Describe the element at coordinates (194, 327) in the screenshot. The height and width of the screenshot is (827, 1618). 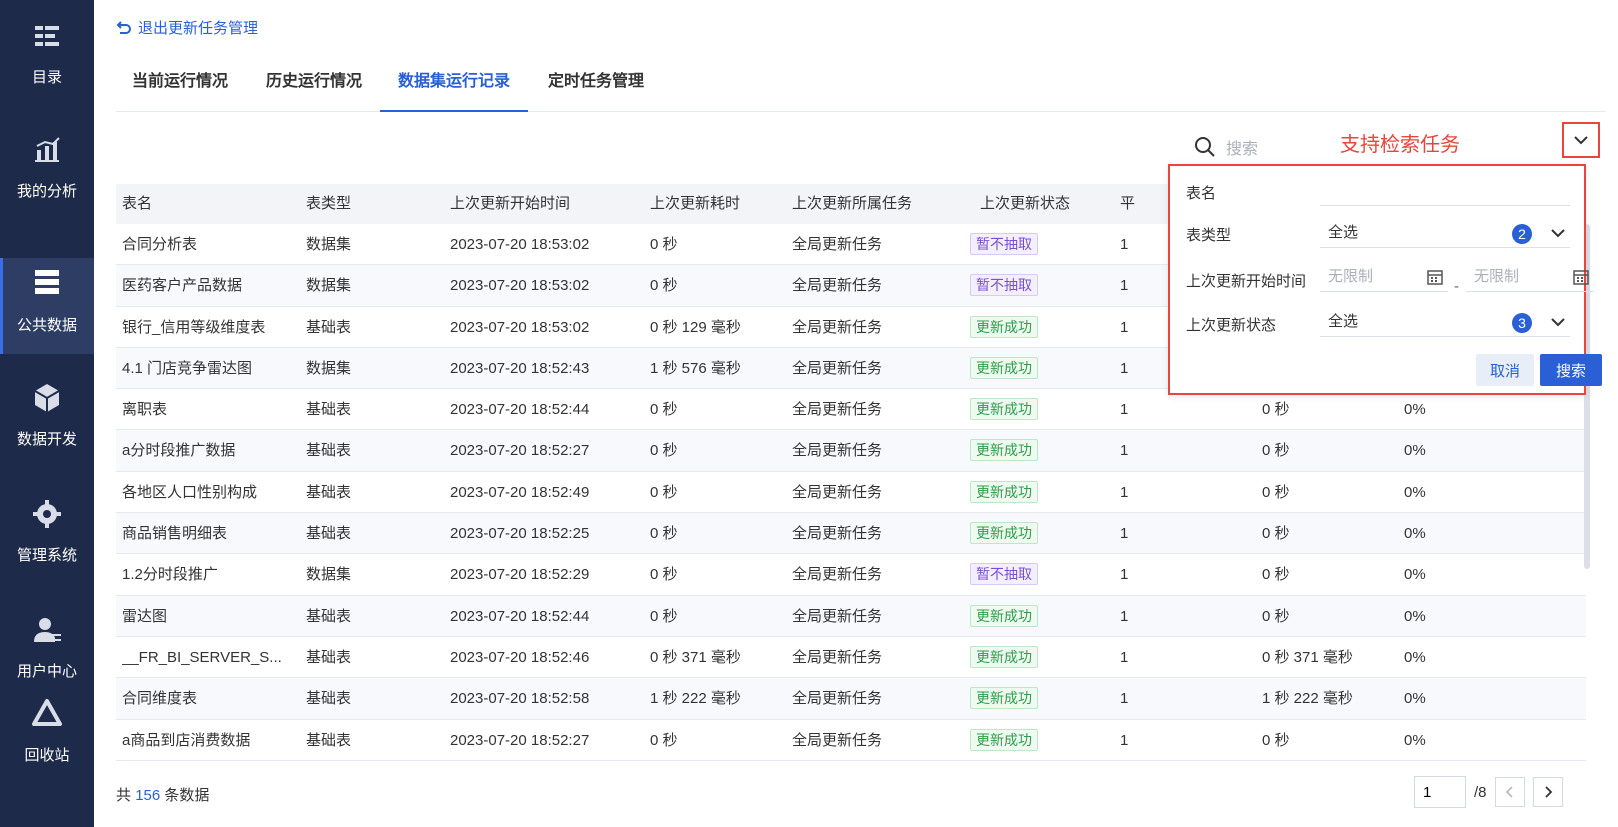
I see `cell-name: 银行_信用等级维度表` at that location.